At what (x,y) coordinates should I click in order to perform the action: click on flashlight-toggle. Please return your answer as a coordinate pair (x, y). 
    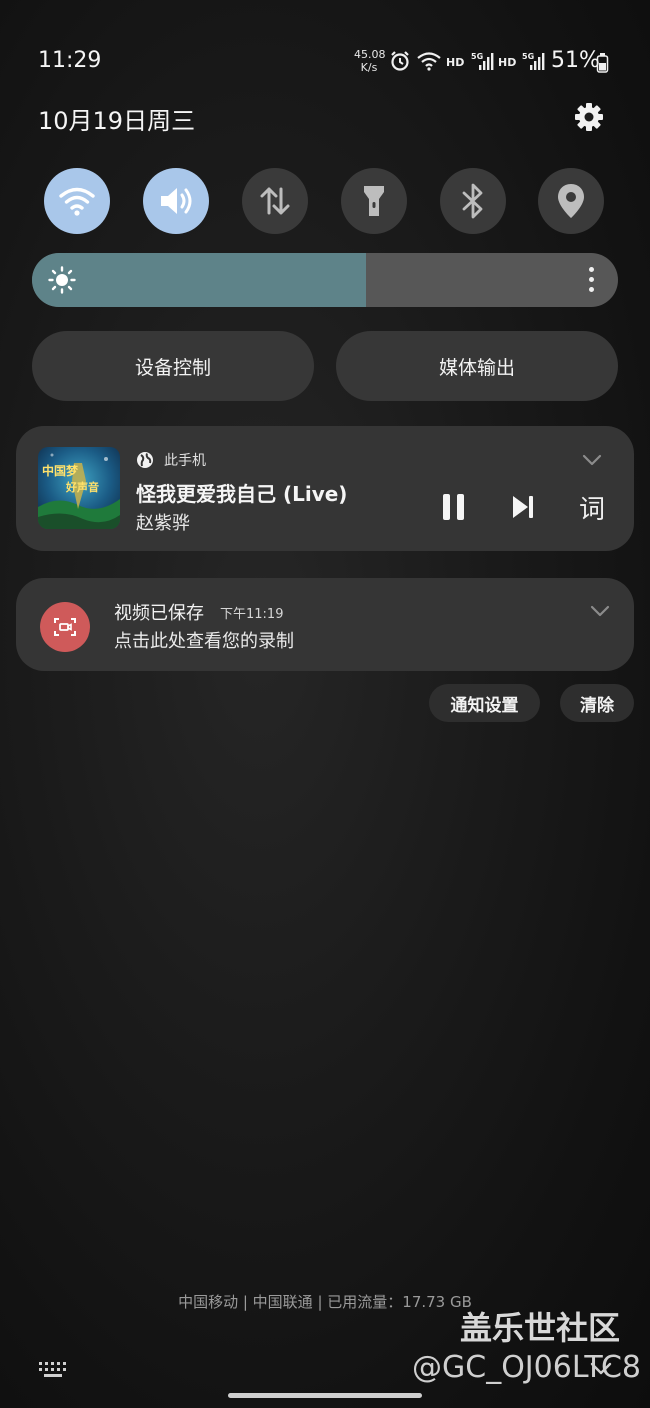
    Looking at the image, I should click on (374, 201).